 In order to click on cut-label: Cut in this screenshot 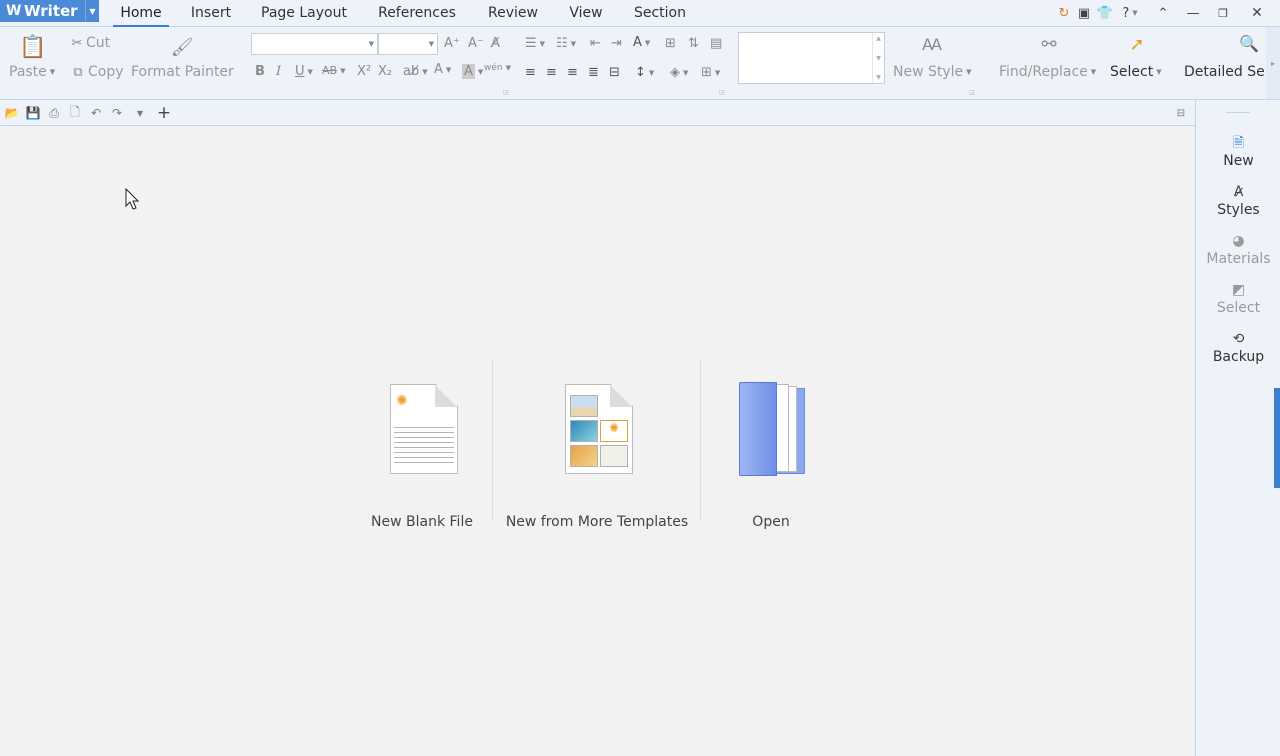, I will do `click(98, 43)`.